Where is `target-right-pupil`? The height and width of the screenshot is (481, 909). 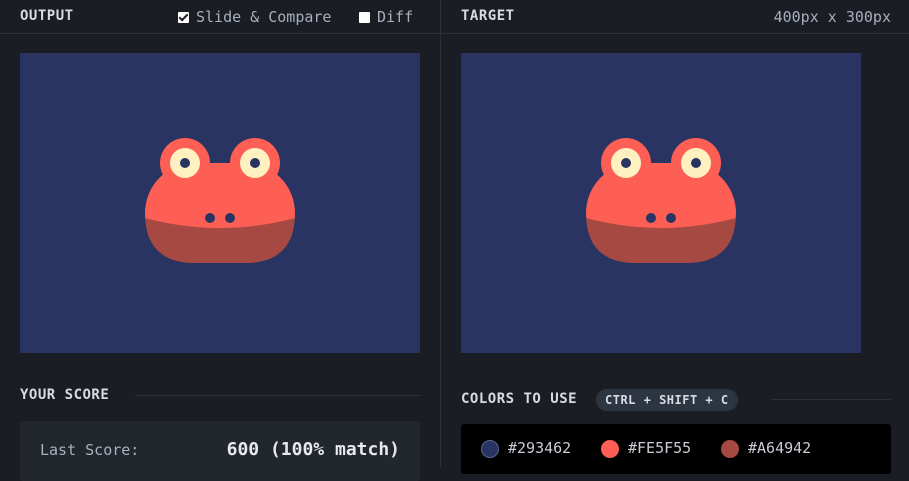 target-right-pupil is located at coordinates (696, 163).